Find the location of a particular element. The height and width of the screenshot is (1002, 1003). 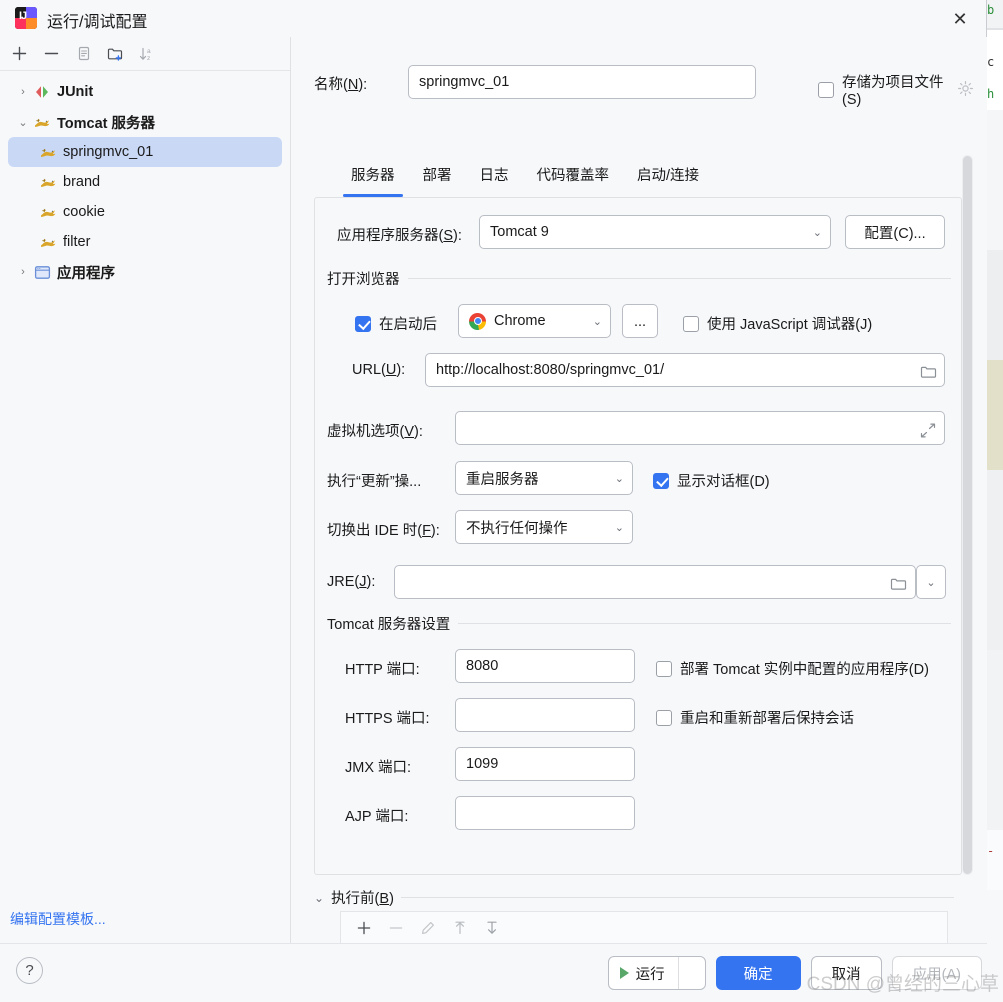

tree-item-label: cookie is located at coordinates (84, 212).